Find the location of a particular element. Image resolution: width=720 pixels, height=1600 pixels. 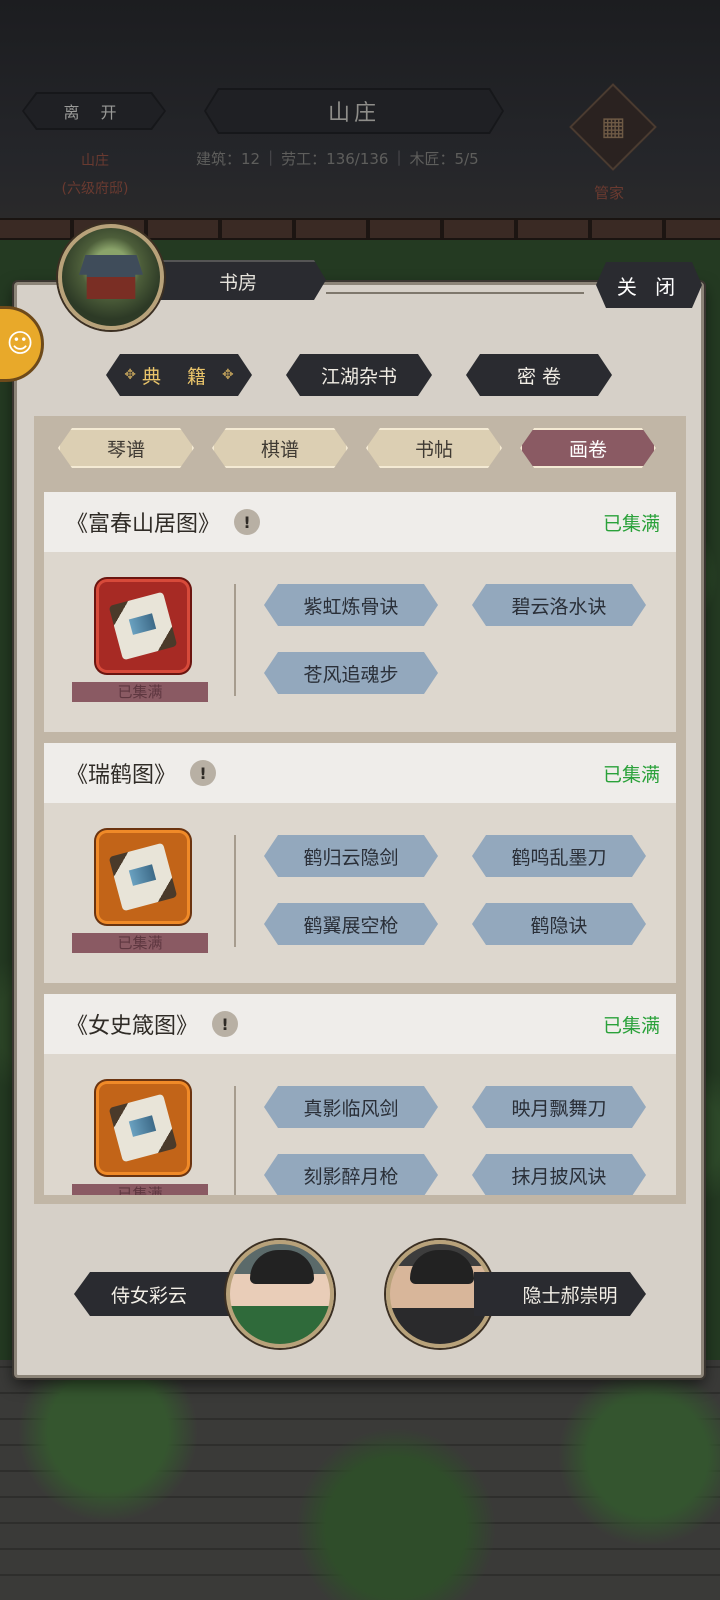

close-button: 关 闭 is located at coordinates (649, 285).